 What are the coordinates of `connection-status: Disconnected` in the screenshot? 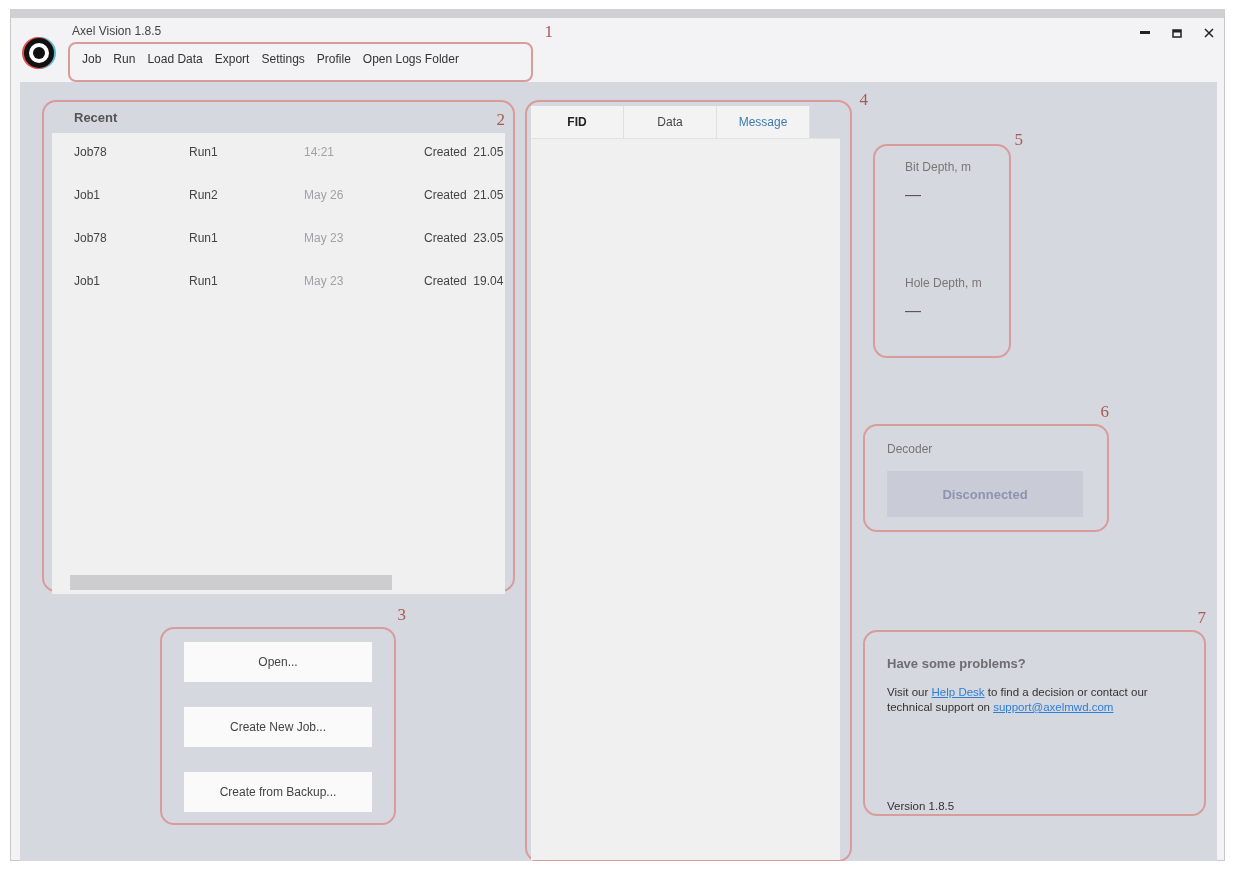 It's located at (985, 494).